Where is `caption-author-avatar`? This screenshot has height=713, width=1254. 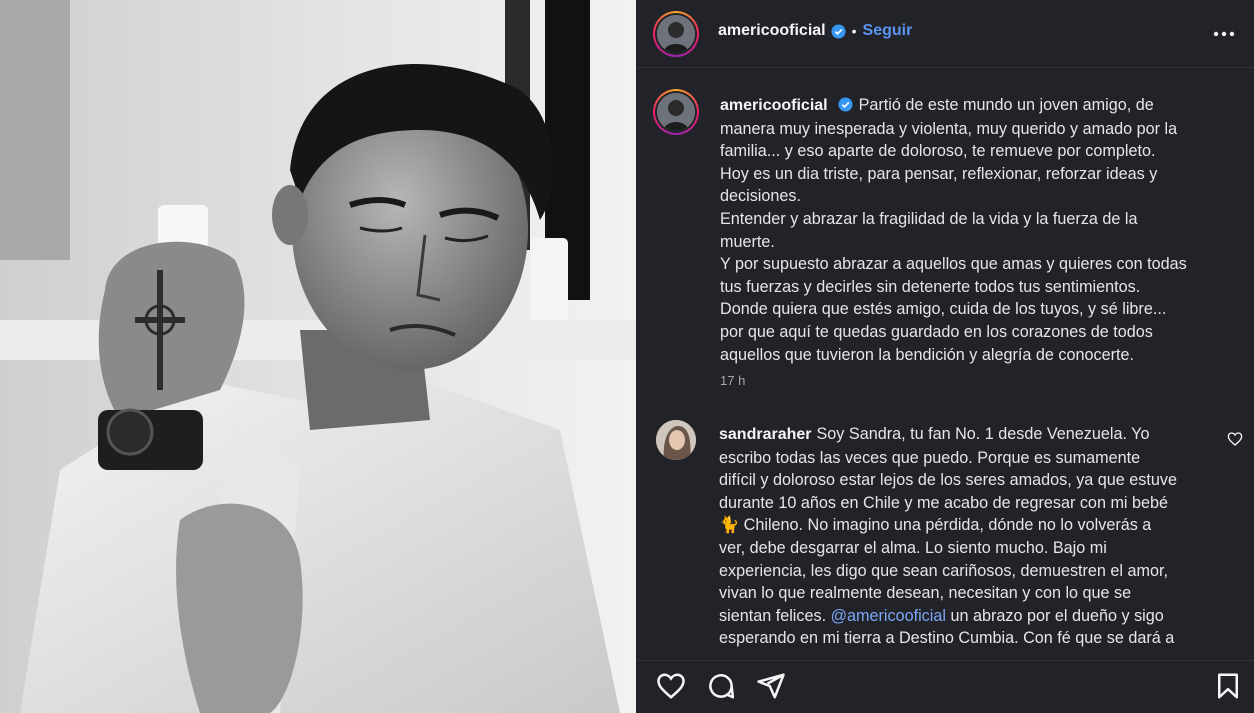
caption-author-avatar is located at coordinates (676, 112).